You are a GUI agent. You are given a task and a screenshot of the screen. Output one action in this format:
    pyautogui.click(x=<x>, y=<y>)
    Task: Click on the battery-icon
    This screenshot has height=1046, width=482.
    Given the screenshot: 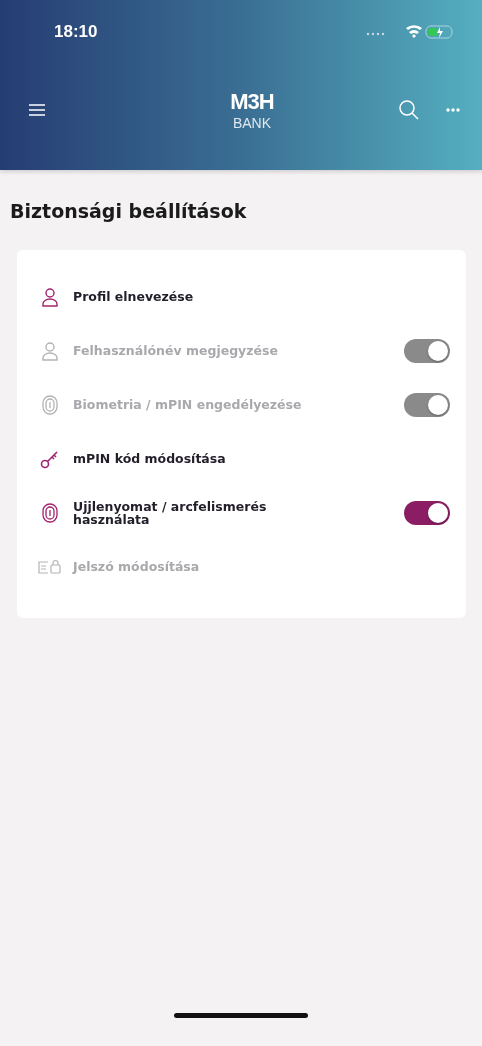 What is the action you would take?
    pyautogui.click(x=439, y=32)
    